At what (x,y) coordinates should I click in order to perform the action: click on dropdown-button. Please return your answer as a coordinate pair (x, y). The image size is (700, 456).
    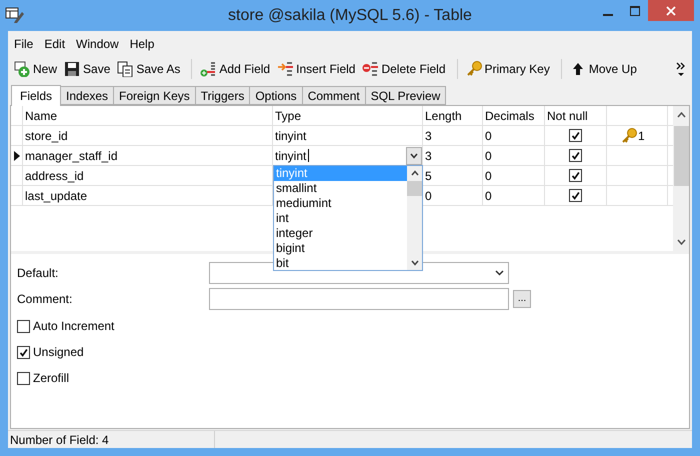
    Looking at the image, I should click on (414, 155).